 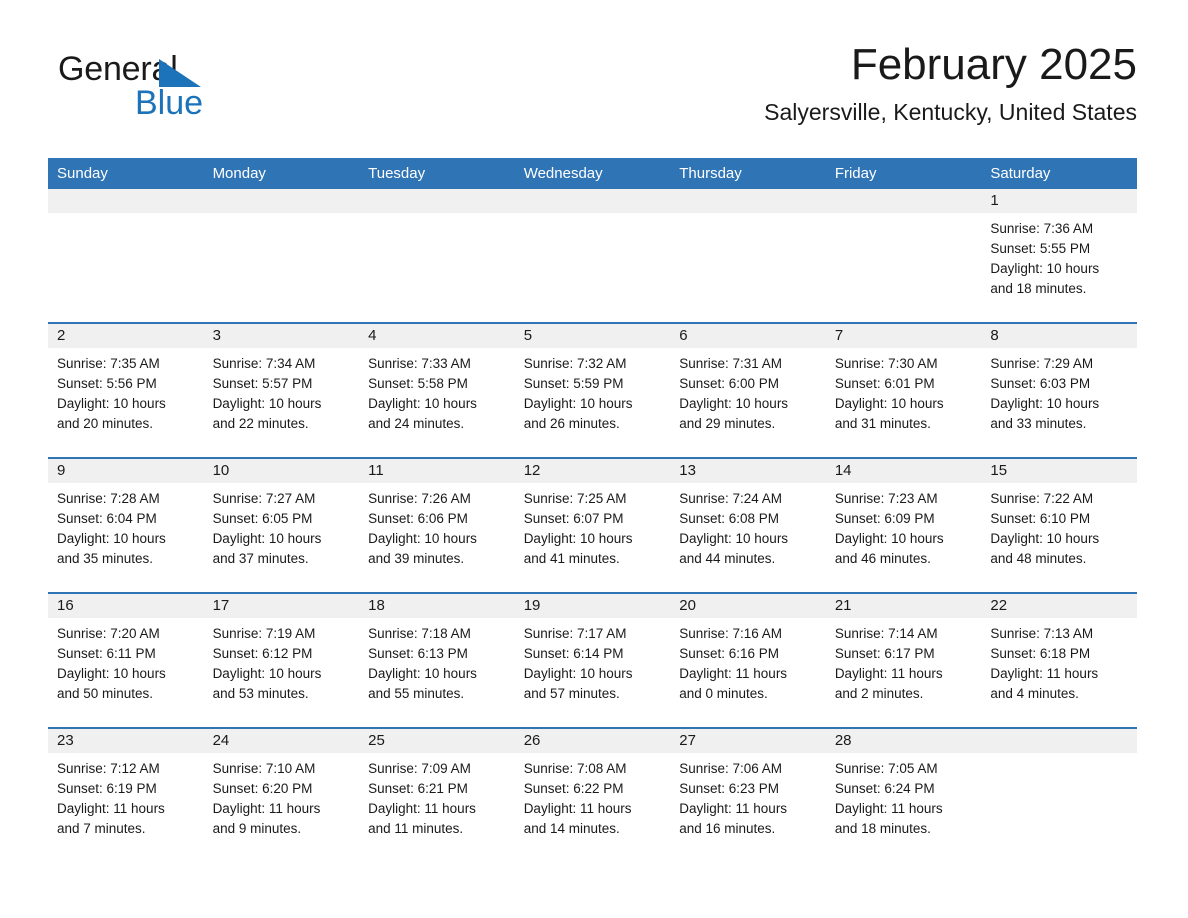 I want to click on daylight-text-line2: and 53 minutes., so click(x=260, y=693).